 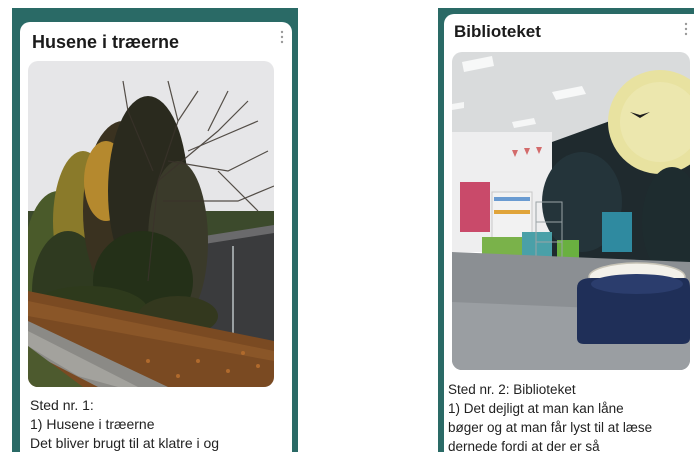 I want to click on card-header: Biblioteket, so click(x=569, y=33).